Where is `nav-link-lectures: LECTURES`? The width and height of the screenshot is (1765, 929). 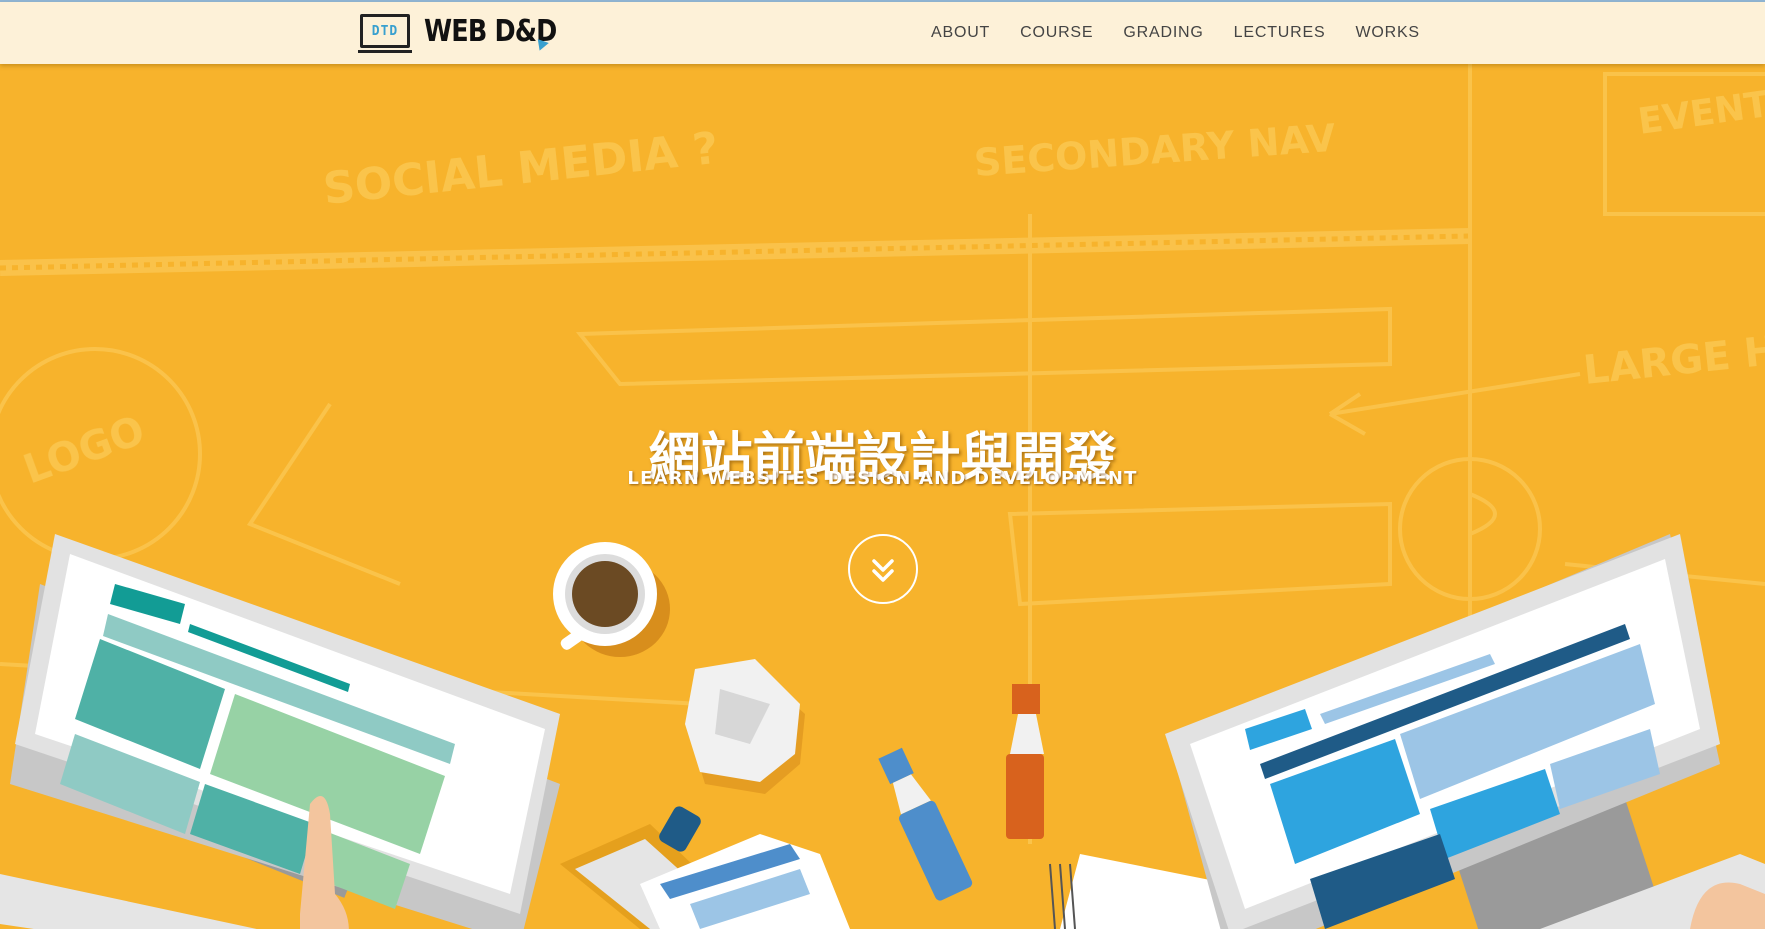 nav-link-lectures: LECTURES is located at coordinates (1280, 33).